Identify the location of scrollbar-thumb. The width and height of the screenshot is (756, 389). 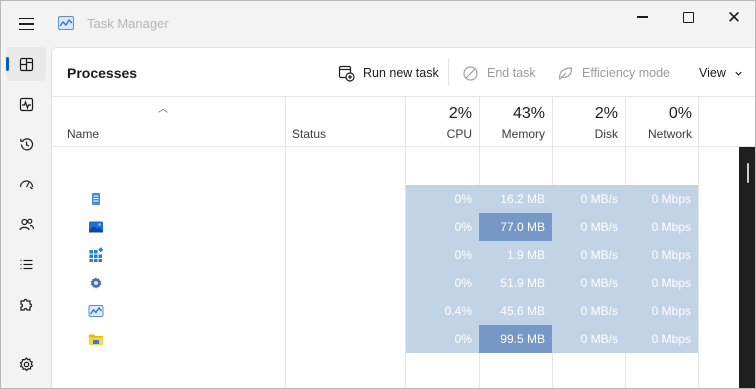
(748, 173).